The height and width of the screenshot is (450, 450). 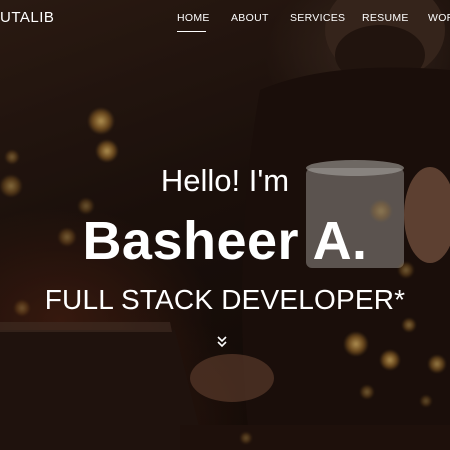 I want to click on top-navbar: UTALIB HOME ABOUT SERVICES RESUME WOR, so click(x=225, y=19).